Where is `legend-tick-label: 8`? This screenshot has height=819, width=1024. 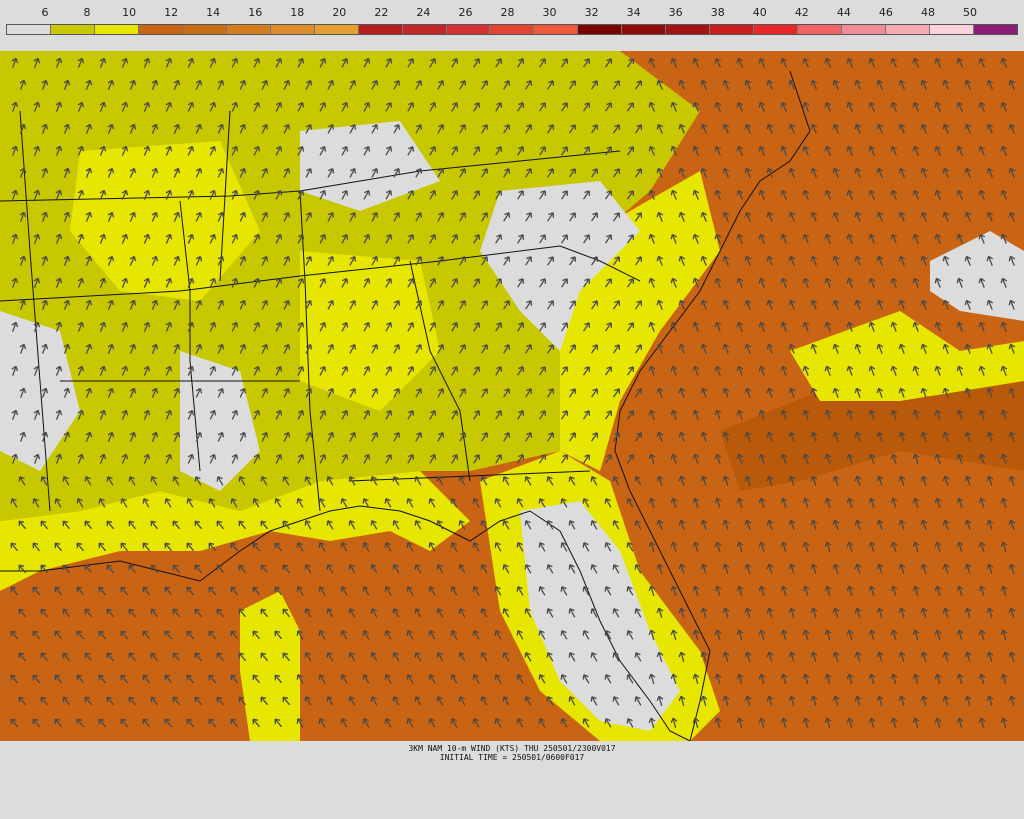 legend-tick-label: 8 is located at coordinates (87, 12).